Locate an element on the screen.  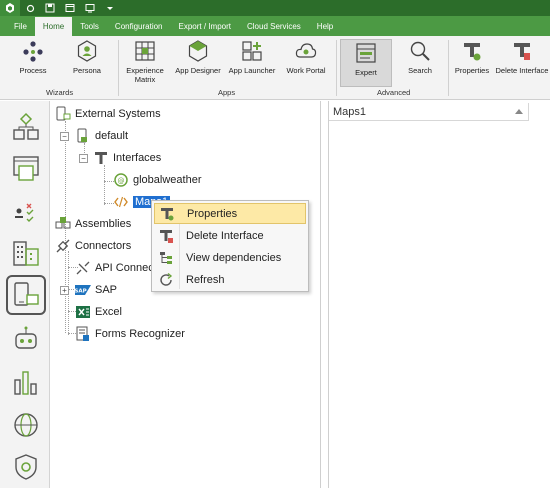
refresh-icon is located at coordinates (166, 280).